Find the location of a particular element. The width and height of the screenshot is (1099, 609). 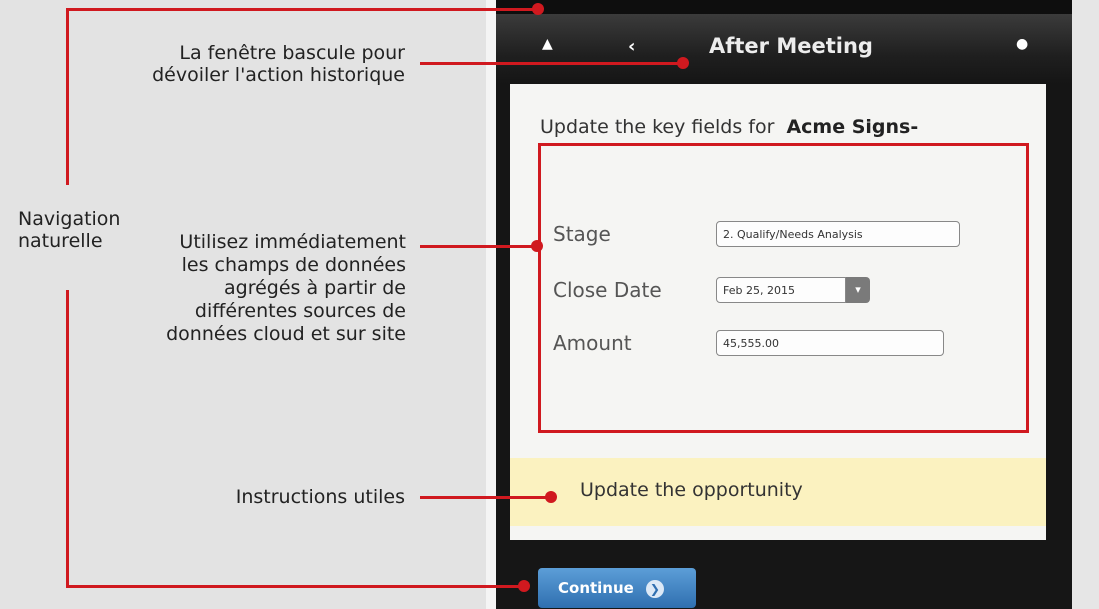

annotation-line: différentes sources de is located at coordinates (300, 311).